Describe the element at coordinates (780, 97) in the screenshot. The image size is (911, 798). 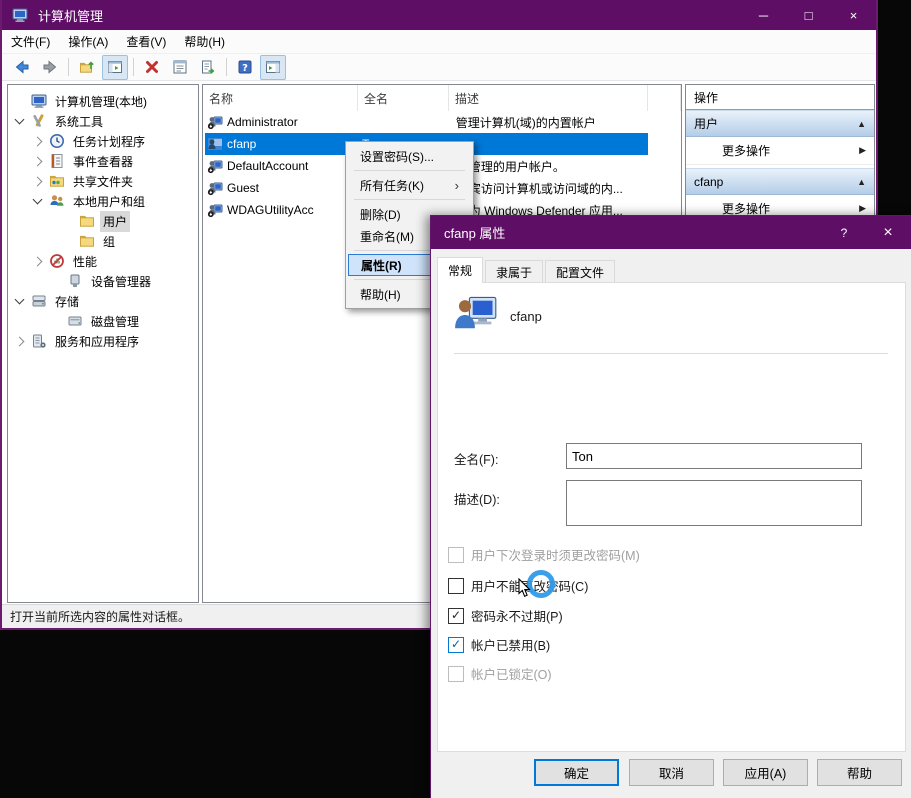
I see `actions-pane-title: 操作` at that location.